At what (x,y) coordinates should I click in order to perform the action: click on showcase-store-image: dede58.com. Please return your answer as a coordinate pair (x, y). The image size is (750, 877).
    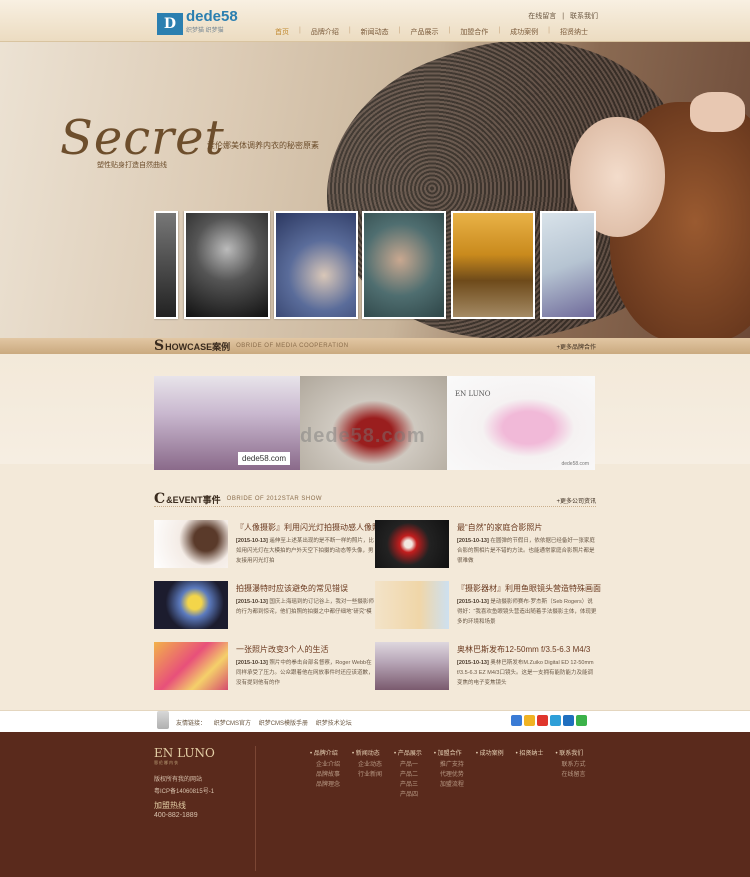
    Looking at the image, I should click on (227, 423).